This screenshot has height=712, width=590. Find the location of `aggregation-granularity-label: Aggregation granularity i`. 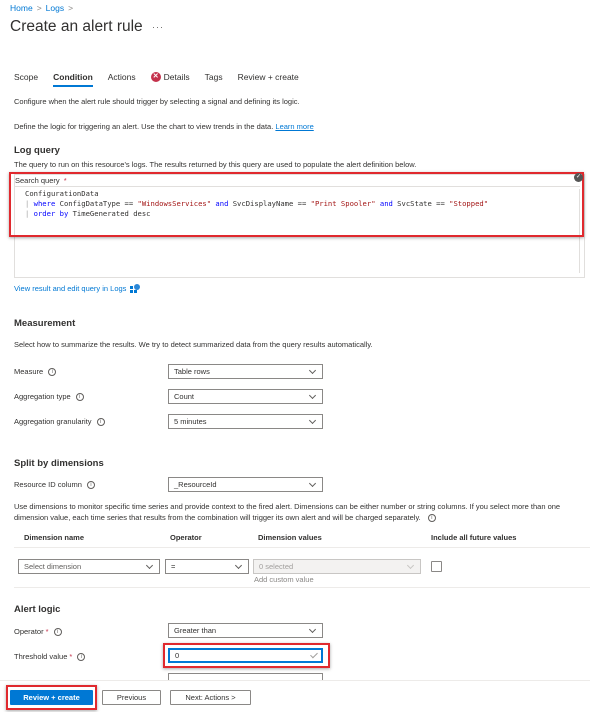

aggregation-granularity-label: Aggregation granularity i is located at coordinates (59, 421).